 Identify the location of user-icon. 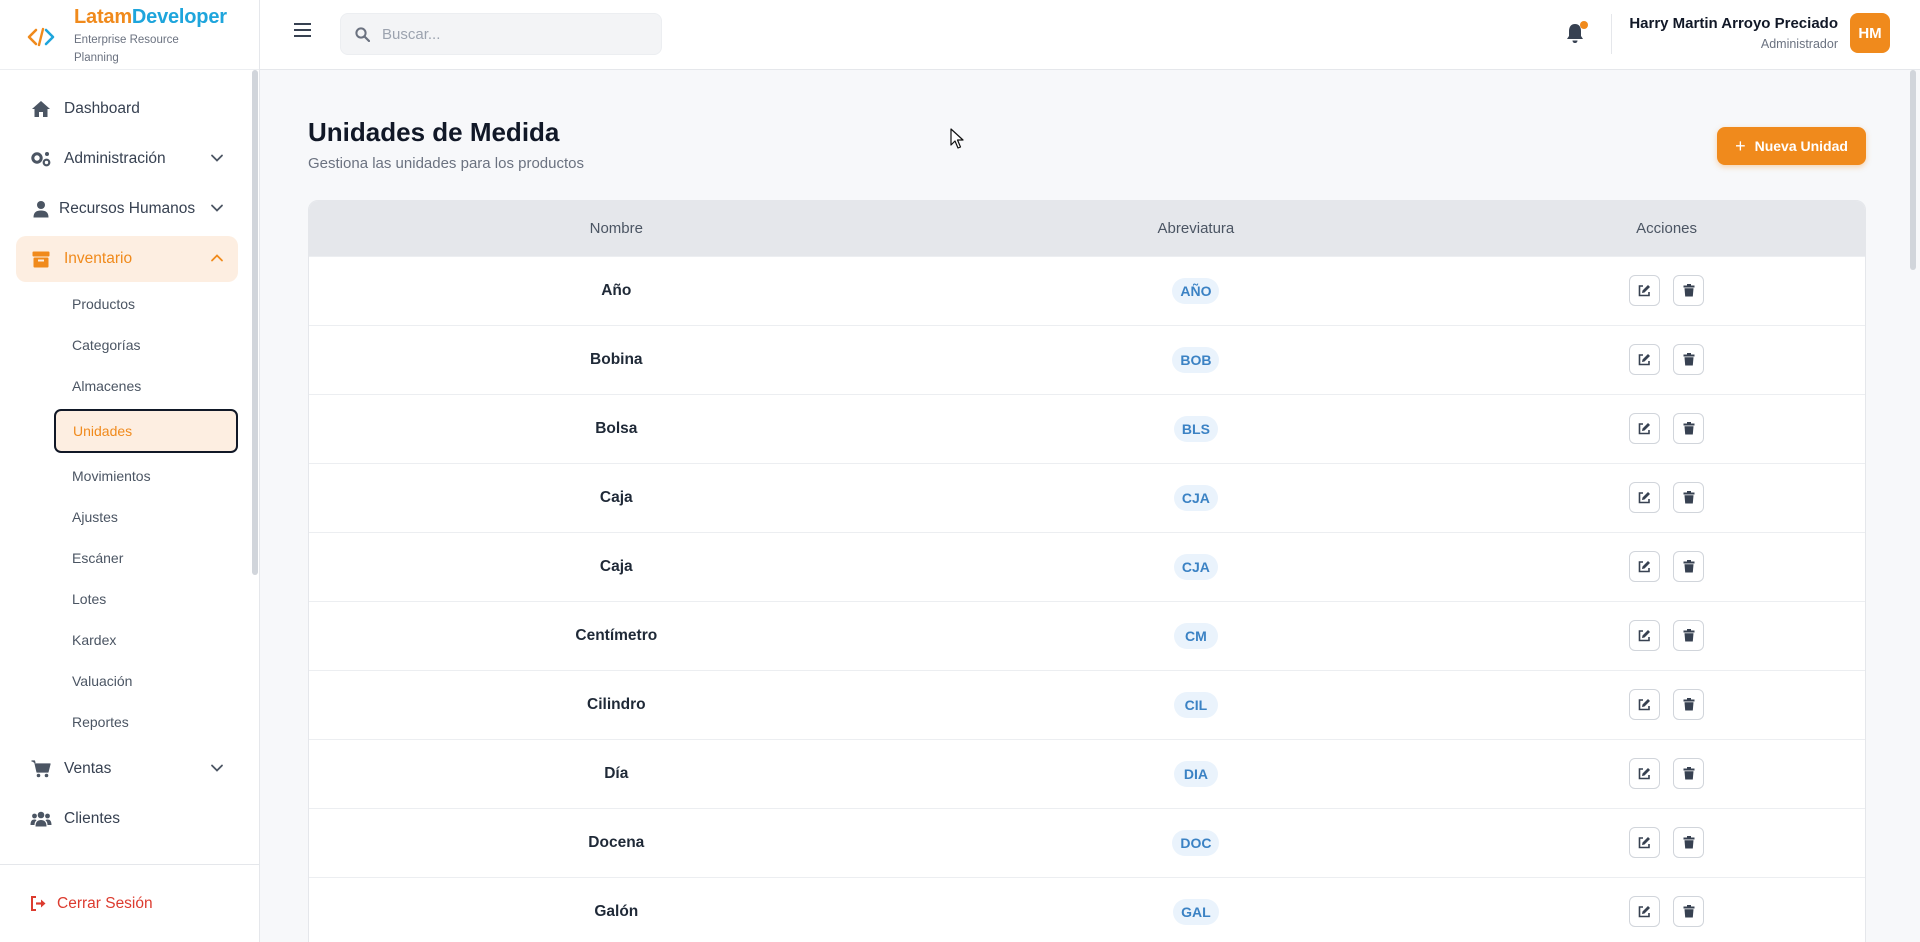
(41, 209).